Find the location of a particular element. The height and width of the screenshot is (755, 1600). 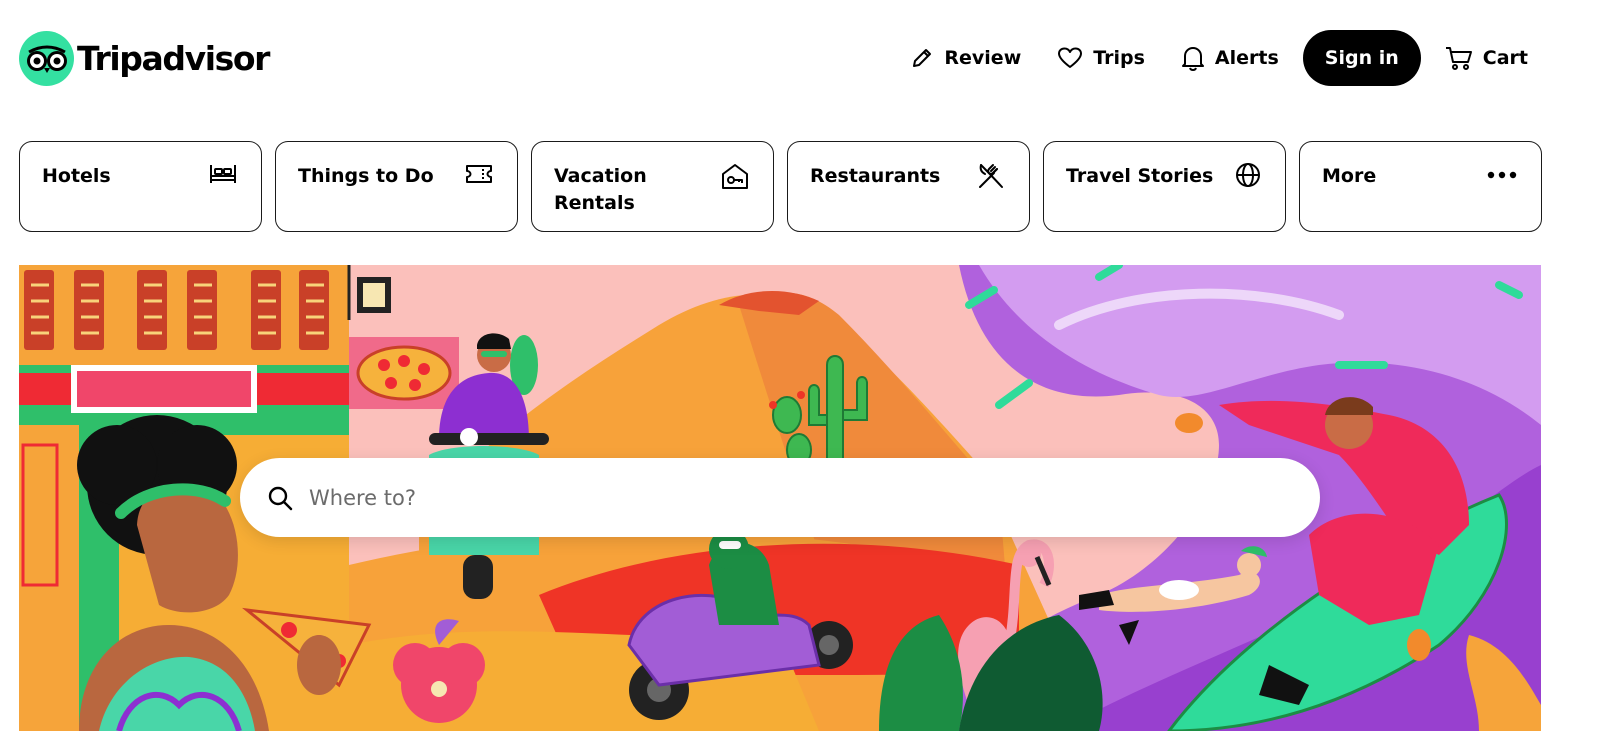

category-label: Travel Stories is located at coordinates (1140, 176).